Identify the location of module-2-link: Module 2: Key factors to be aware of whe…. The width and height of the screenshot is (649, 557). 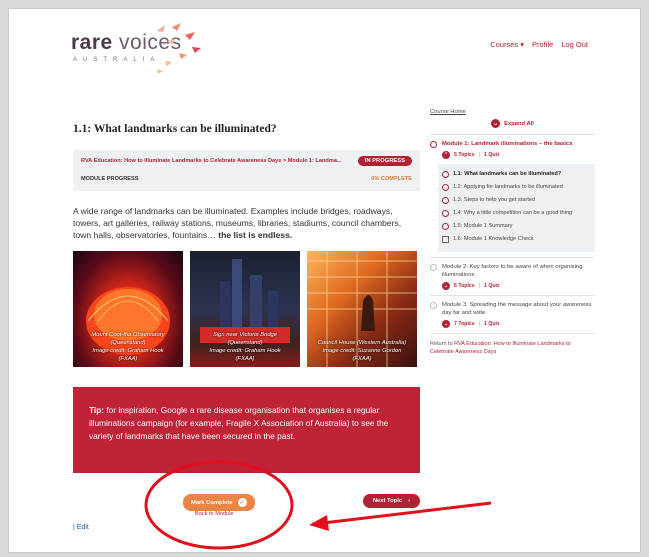
(512, 271).